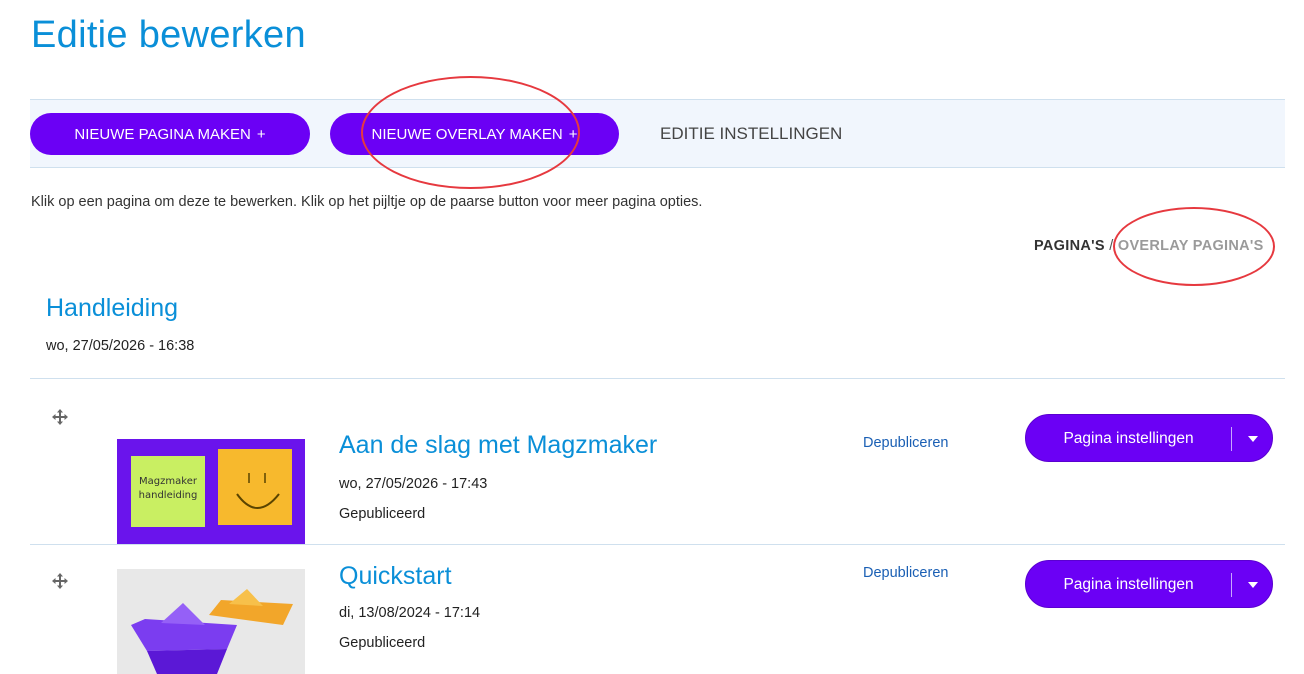 Image resolution: width=1304 pixels, height=674 pixels. What do you see at coordinates (751, 134) in the screenshot?
I see `edition-settings-link: EDITIE INSTELLINGEN` at bounding box center [751, 134].